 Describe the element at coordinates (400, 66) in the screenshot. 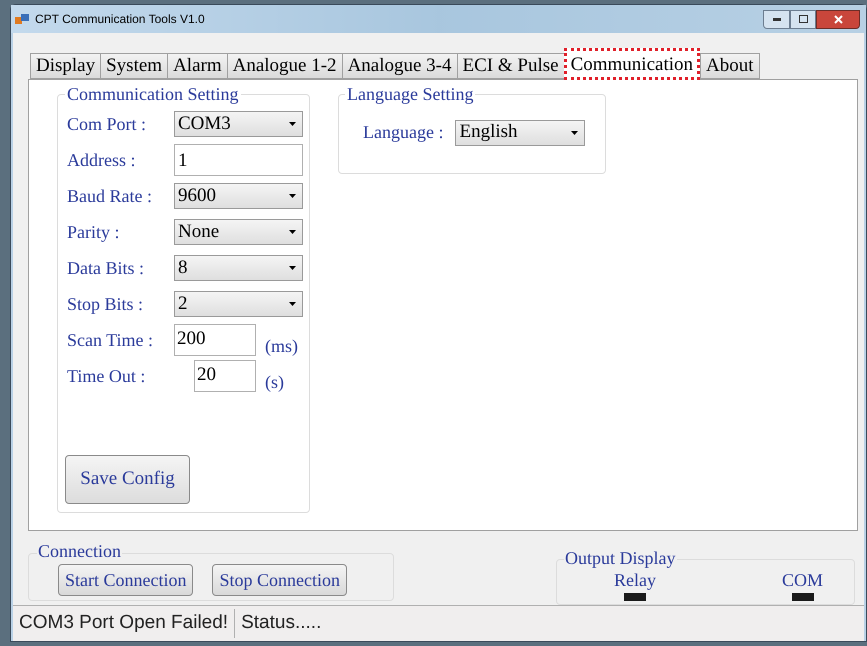

I see `tab: Analogue 3-4` at that location.